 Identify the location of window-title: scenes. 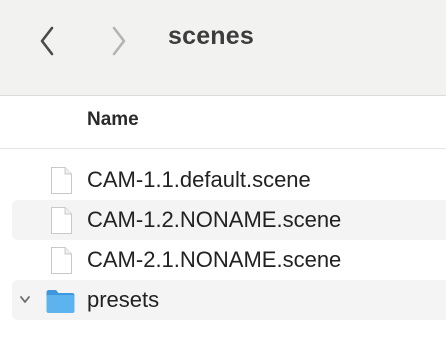
(211, 36).